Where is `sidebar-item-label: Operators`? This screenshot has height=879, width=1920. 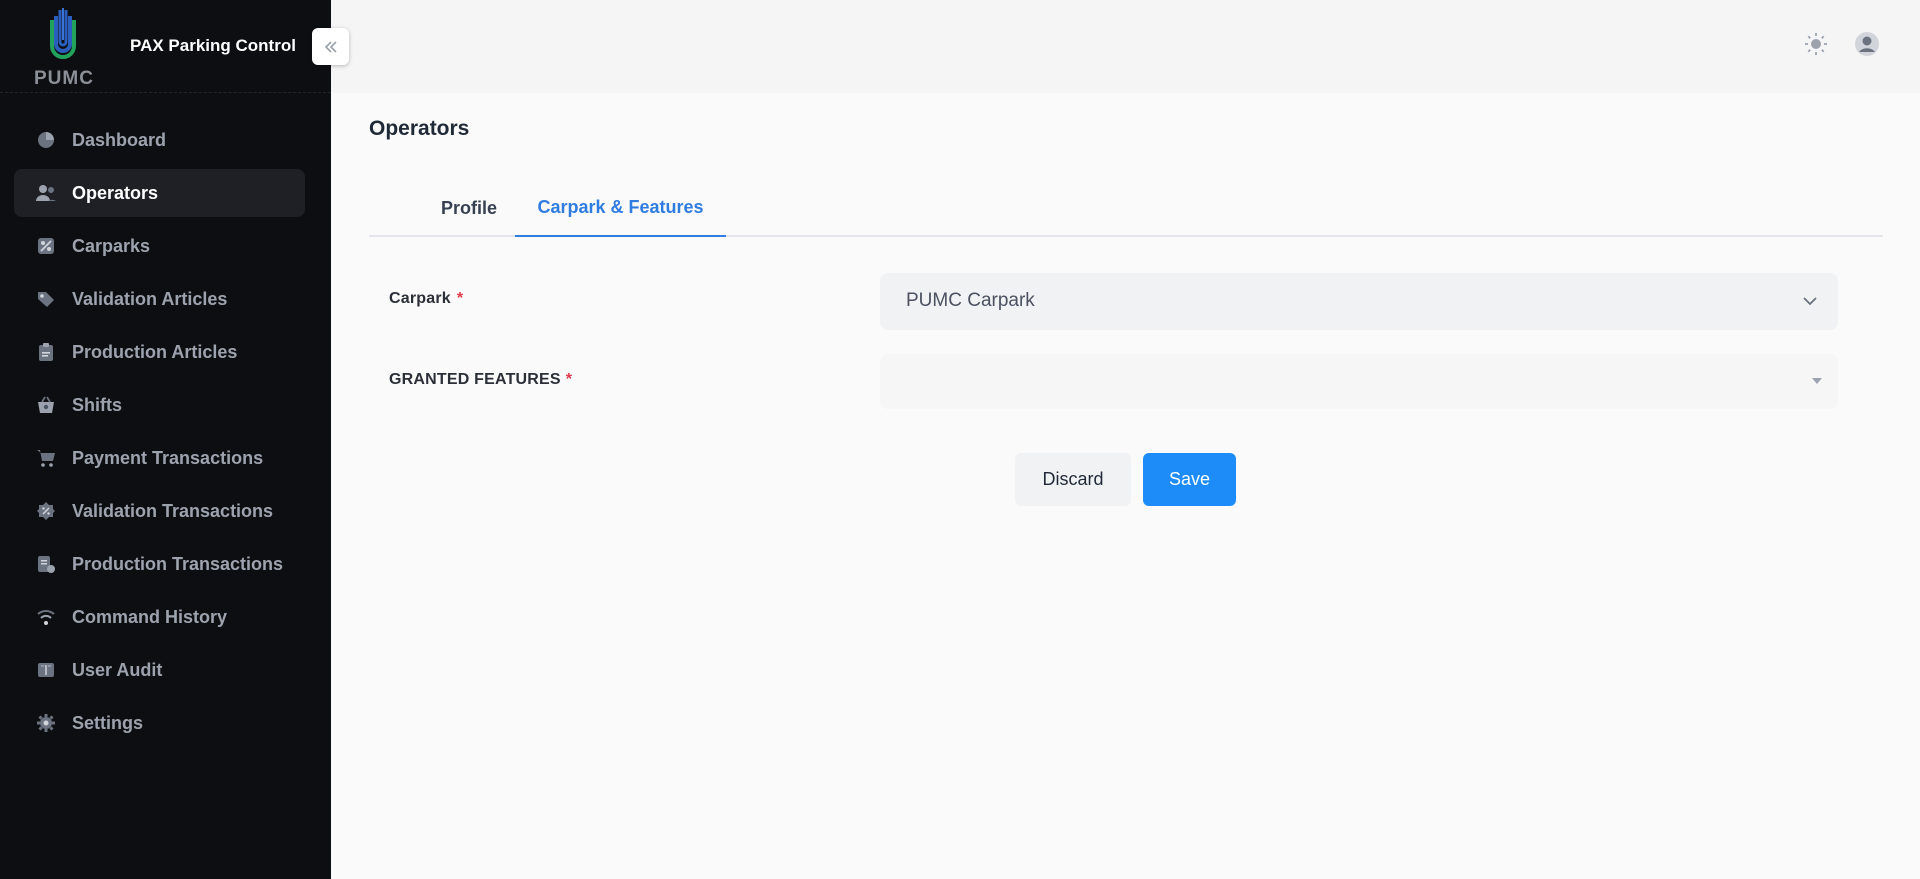 sidebar-item-label: Operators is located at coordinates (115, 192).